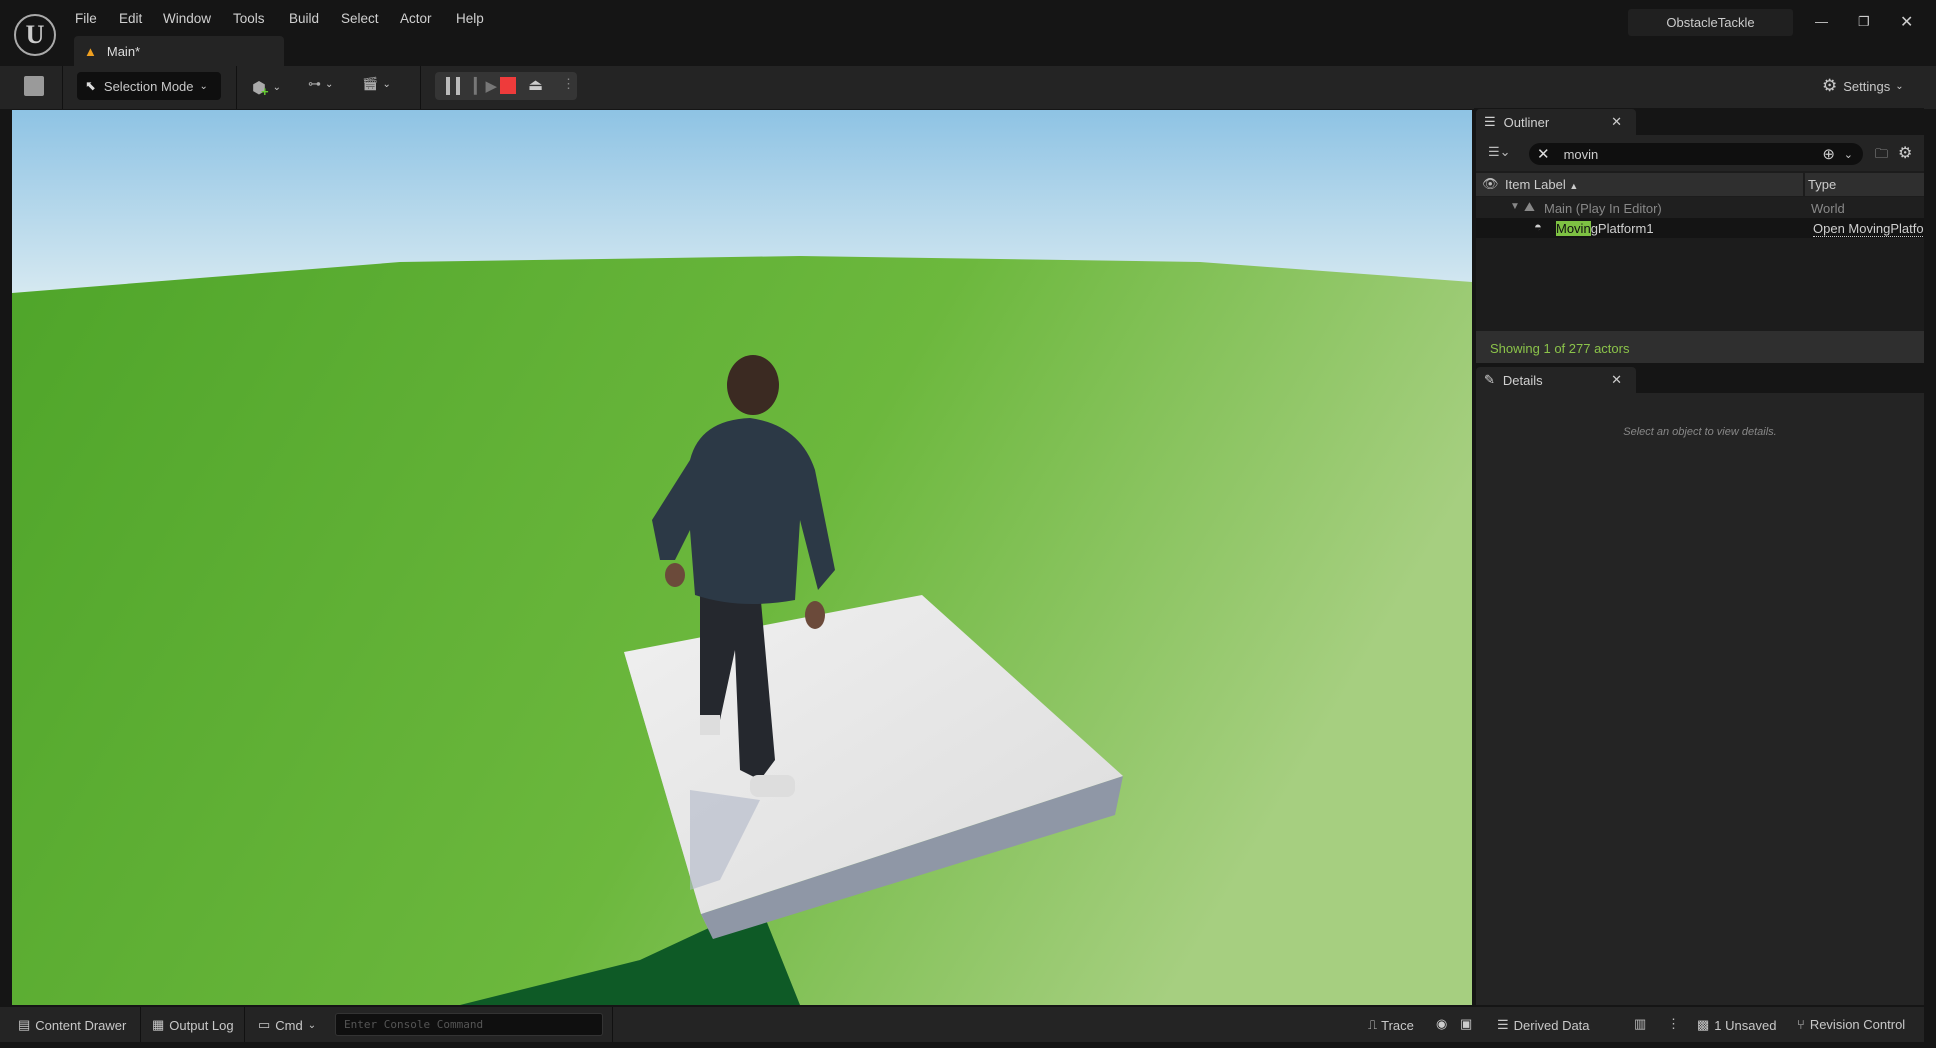 This screenshot has width=1936, height=1048. What do you see at coordinates (1868, 229) in the screenshot?
I see `open-blueprint-link: Open MovingPlatform` at bounding box center [1868, 229].